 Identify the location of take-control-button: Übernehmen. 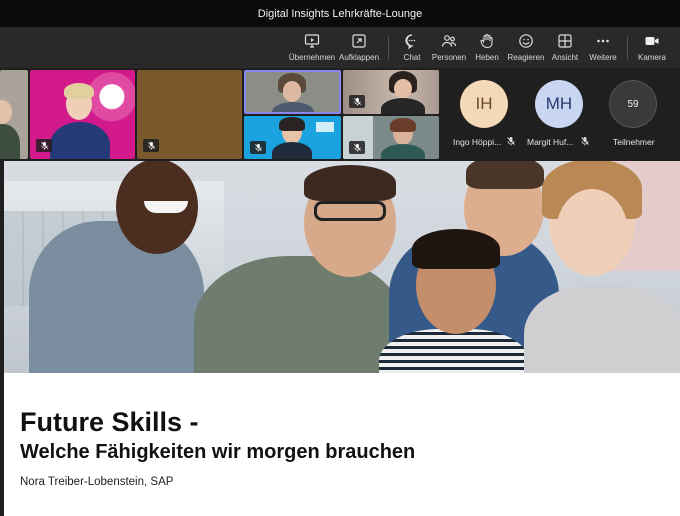
(312, 48).